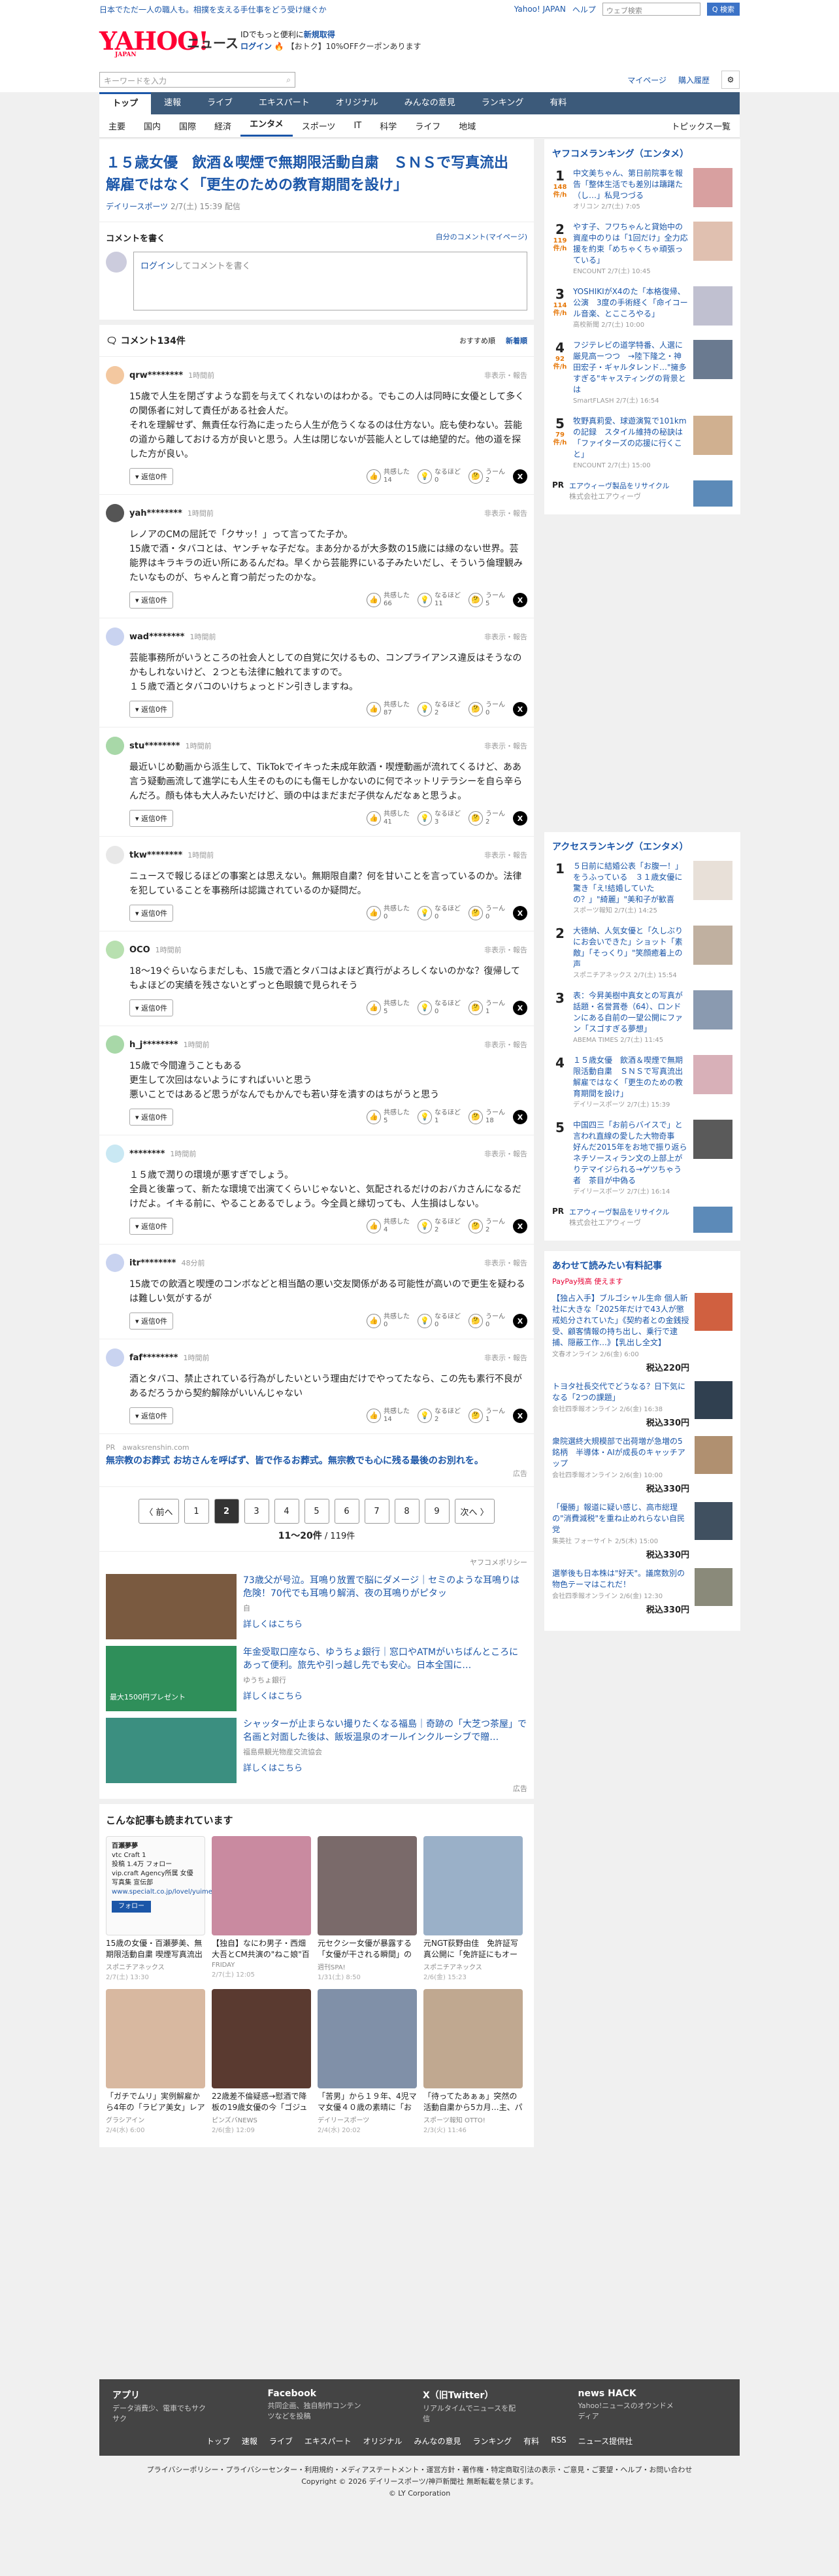  What do you see at coordinates (172, 103) in the screenshot?
I see `nav-breaking: 速報` at bounding box center [172, 103].